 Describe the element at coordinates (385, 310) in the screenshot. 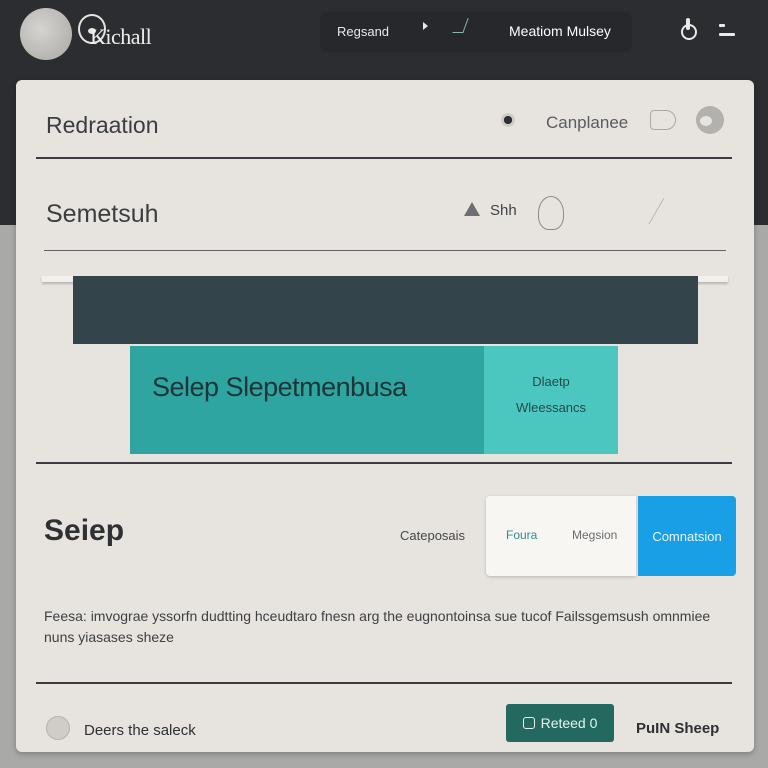

I see `dark-banner` at that location.